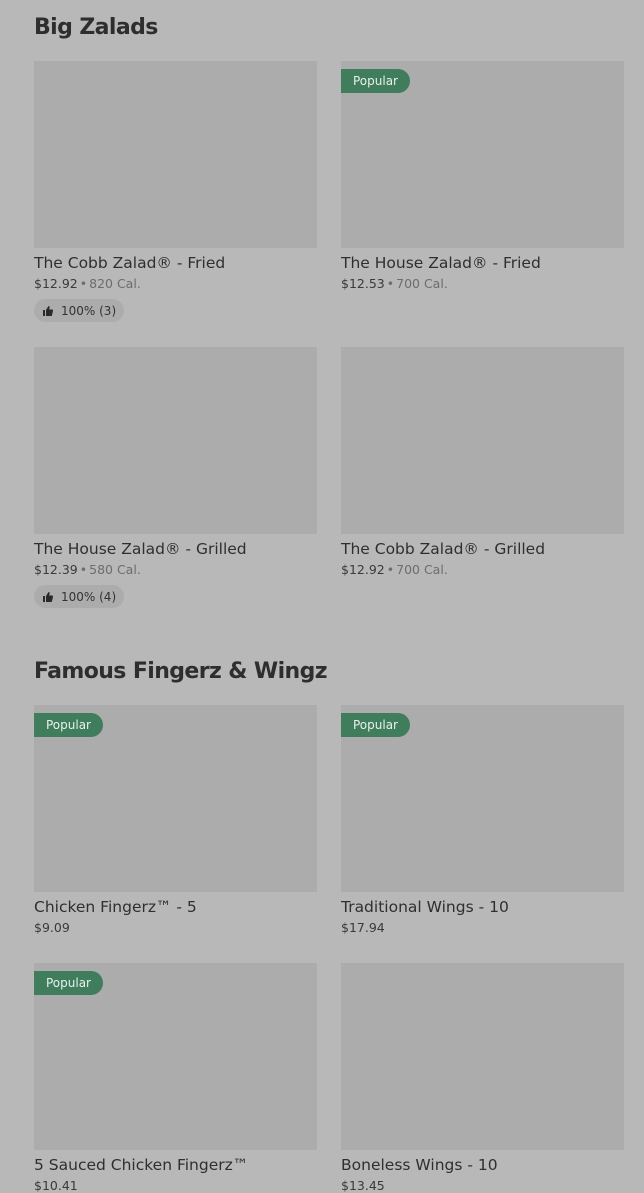 The height and width of the screenshot is (1193, 644). Describe the element at coordinates (443, 549) in the screenshot. I see `item-name: The Cobb Zalad® - Grilled` at that location.